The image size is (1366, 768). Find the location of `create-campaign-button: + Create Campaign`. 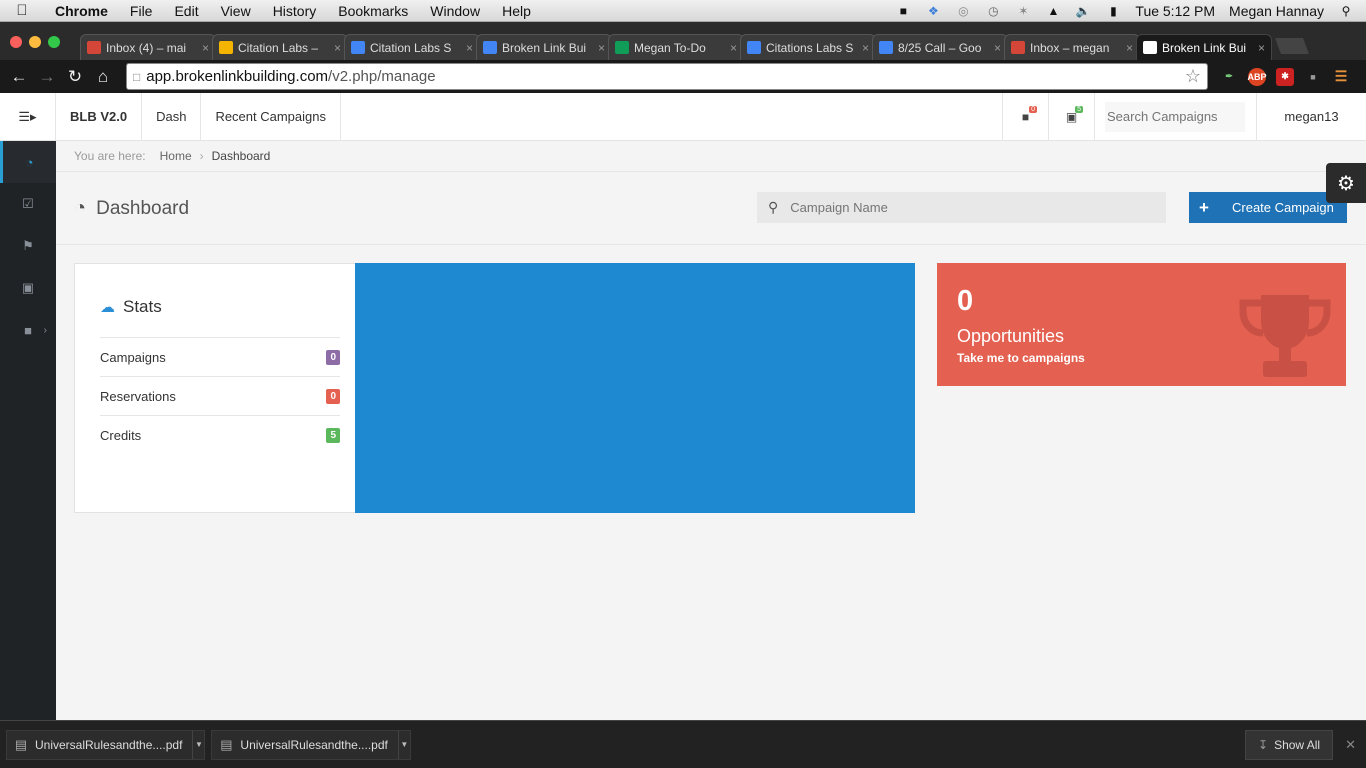

create-campaign-button: + Create Campaign is located at coordinates (1268, 207).